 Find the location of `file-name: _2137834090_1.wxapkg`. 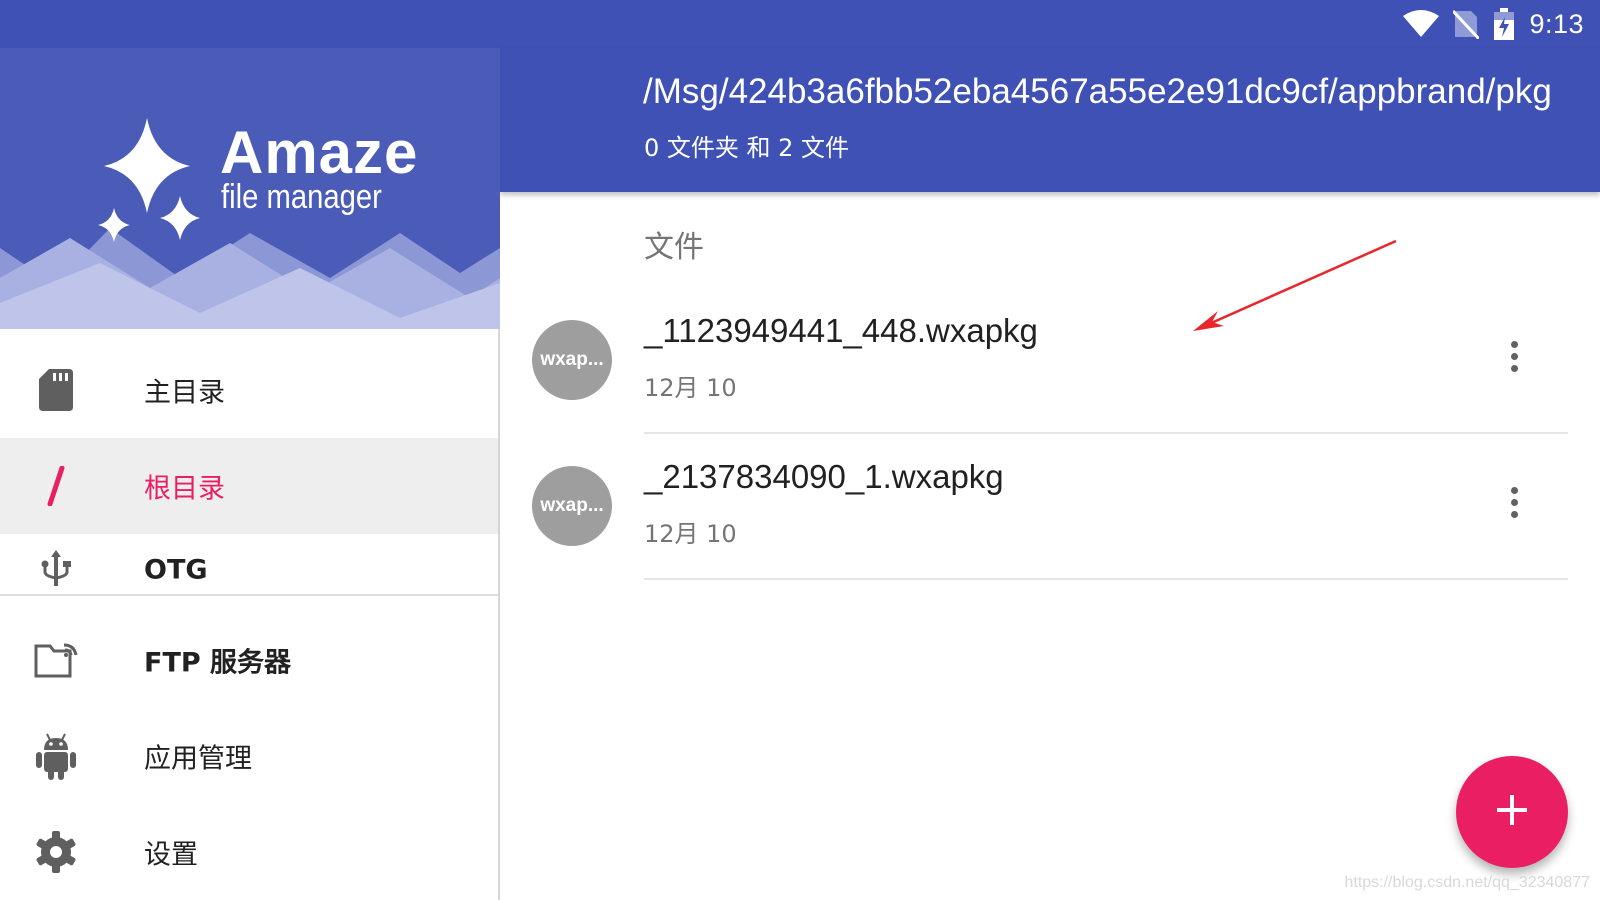

file-name: _2137834090_1.wxapkg is located at coordinates (824, 476).